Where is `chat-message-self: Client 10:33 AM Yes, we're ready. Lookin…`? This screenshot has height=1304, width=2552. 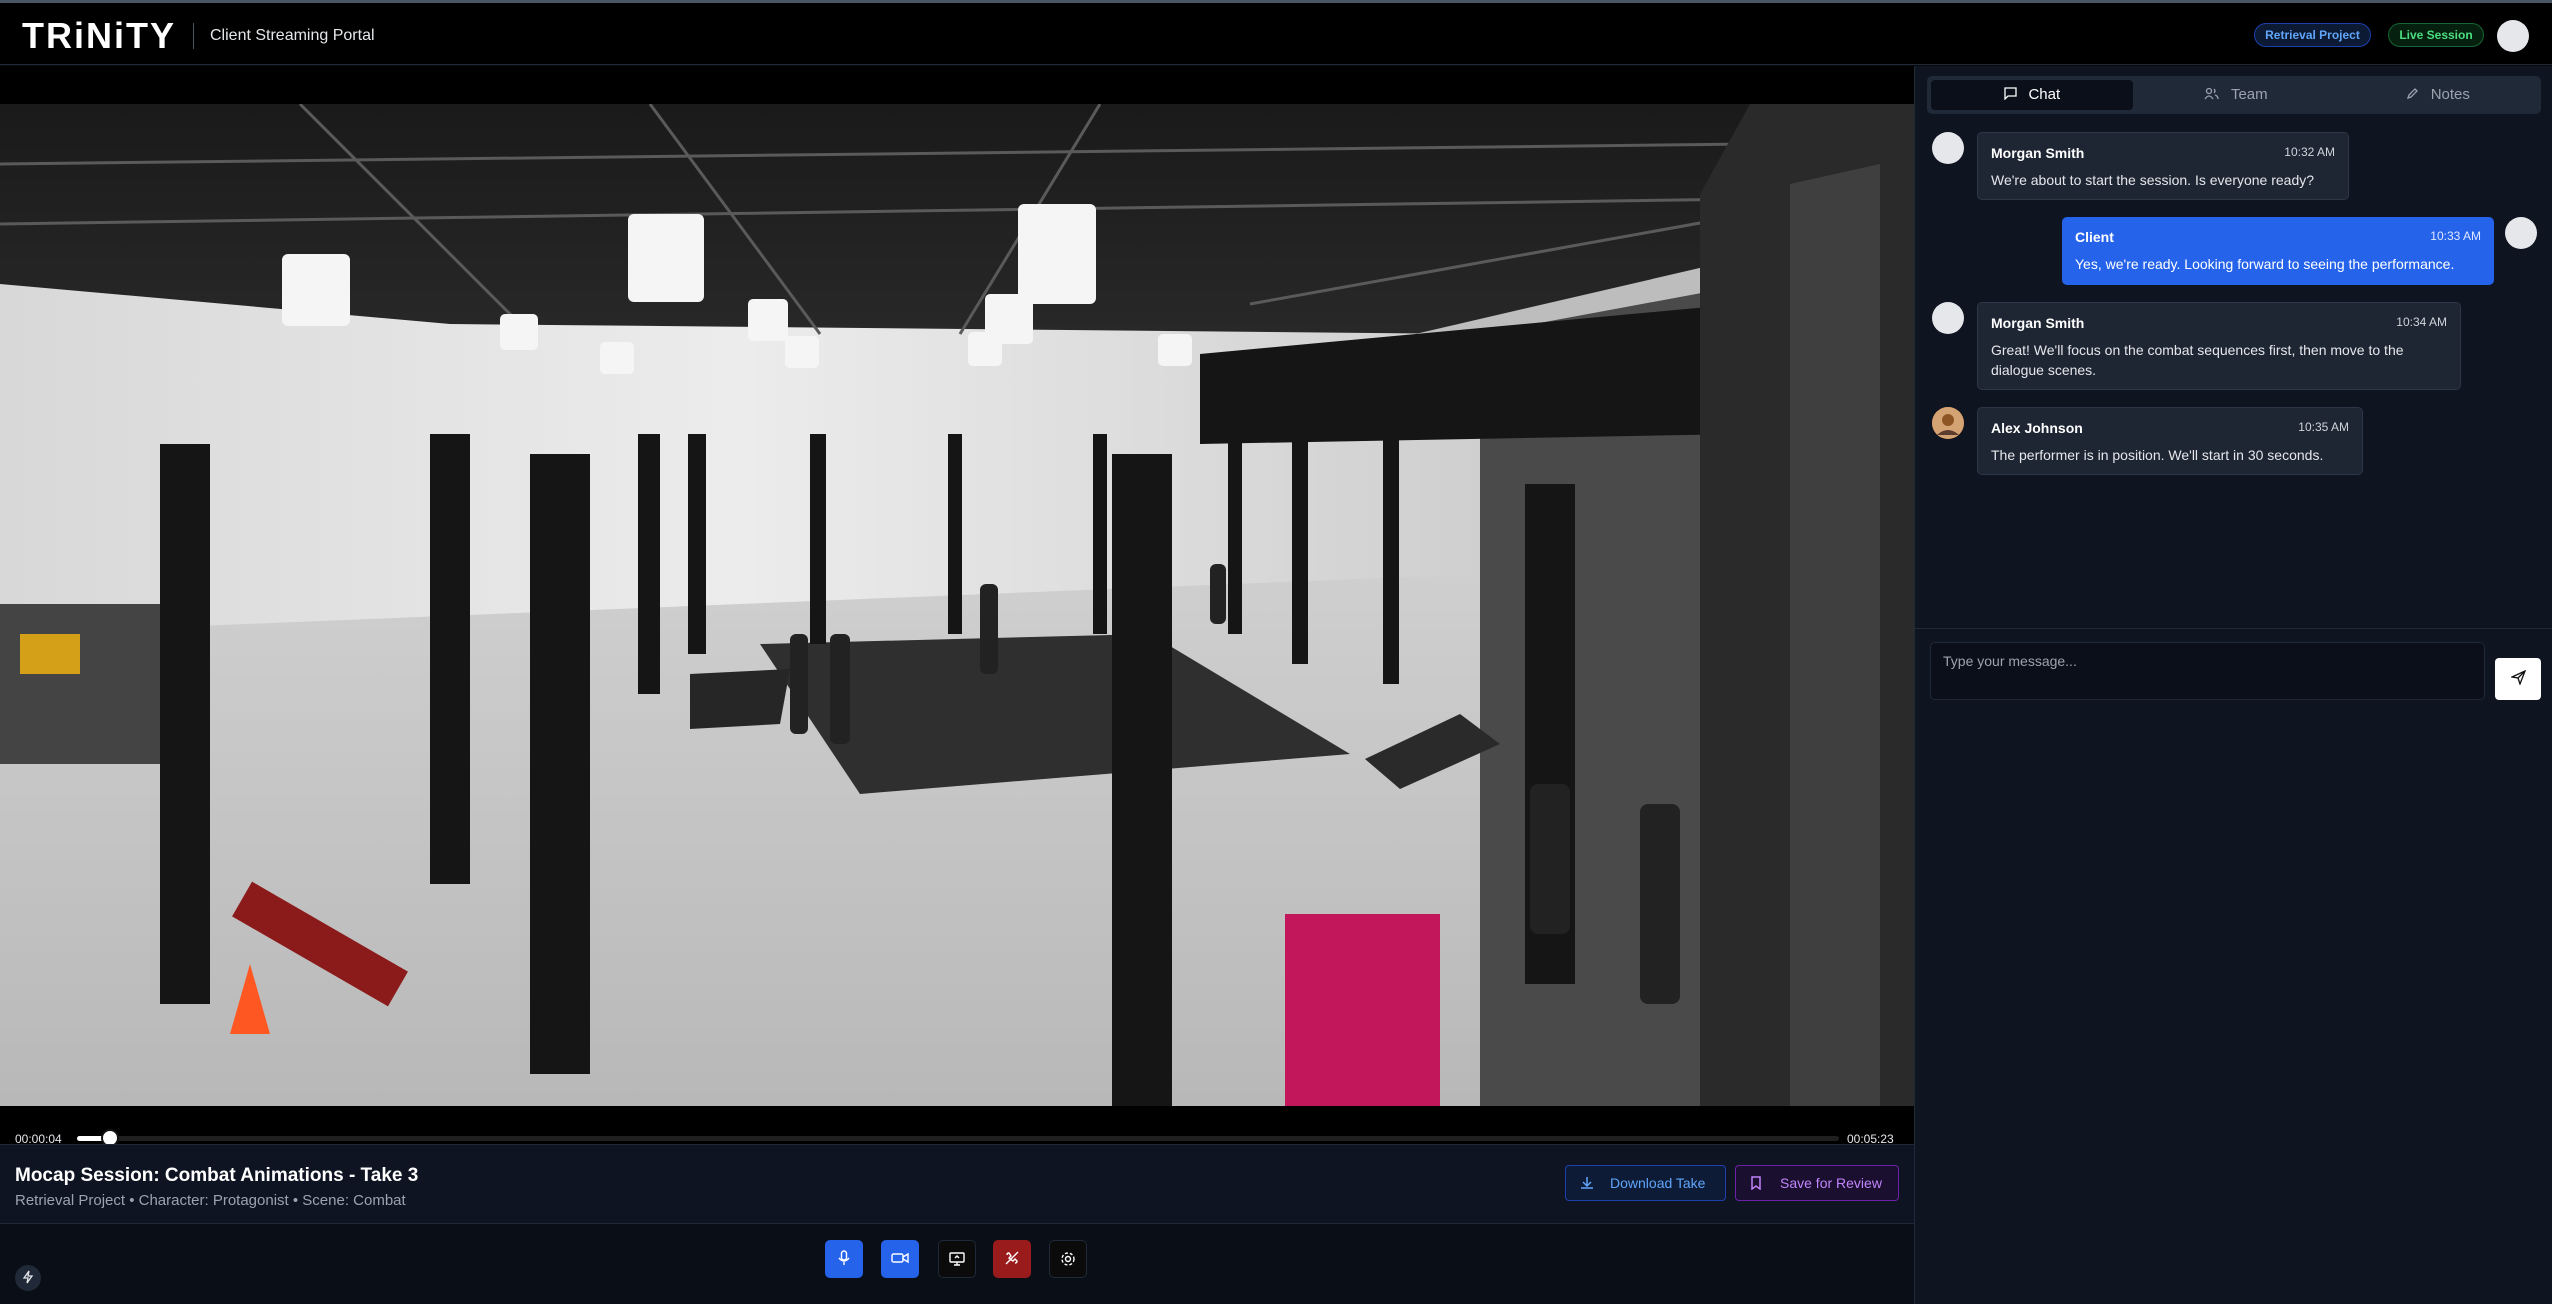 chat-message-self: Client 10:33 AM Yes, we're ready. Lookin… is located at coordinates (2278, 251).